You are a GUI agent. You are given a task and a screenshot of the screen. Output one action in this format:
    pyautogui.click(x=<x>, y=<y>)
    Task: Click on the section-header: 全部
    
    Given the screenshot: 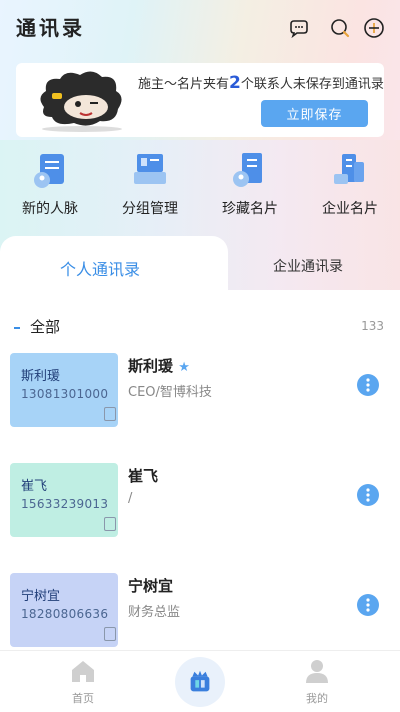 What is the action you would take?
    pyautogui.click(x=37, y=326)
    